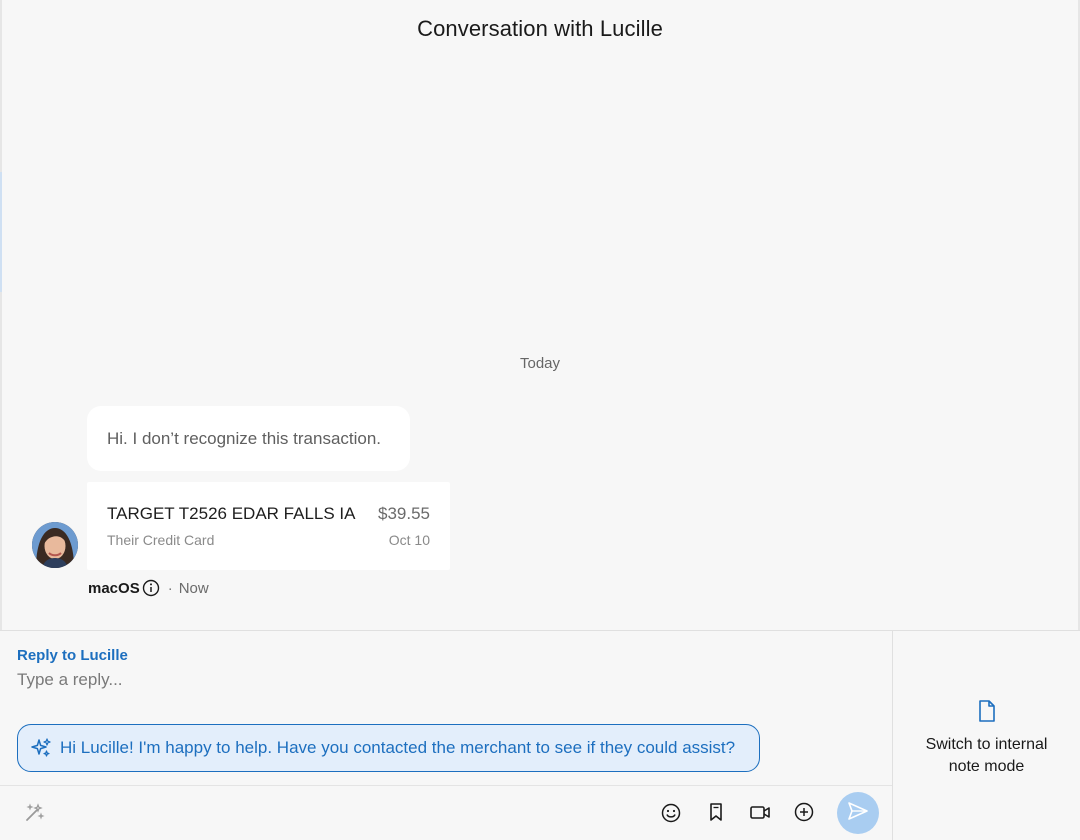 This screenshot has height=840, width=1080. I want to click on reply-input, so click(442, 680).